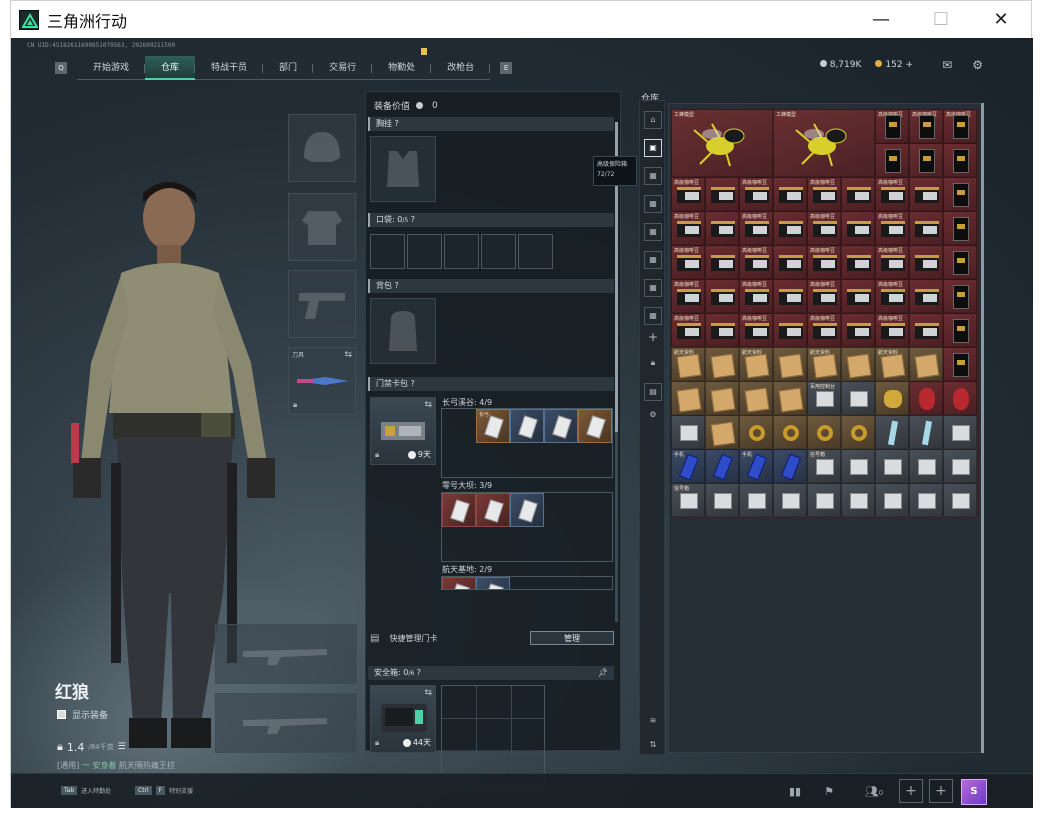 This screenshot has width=1042, height=815. Describe the element at coordinates (941, 19) in the screenshot. I see `maximize-button: ☐` at that location.